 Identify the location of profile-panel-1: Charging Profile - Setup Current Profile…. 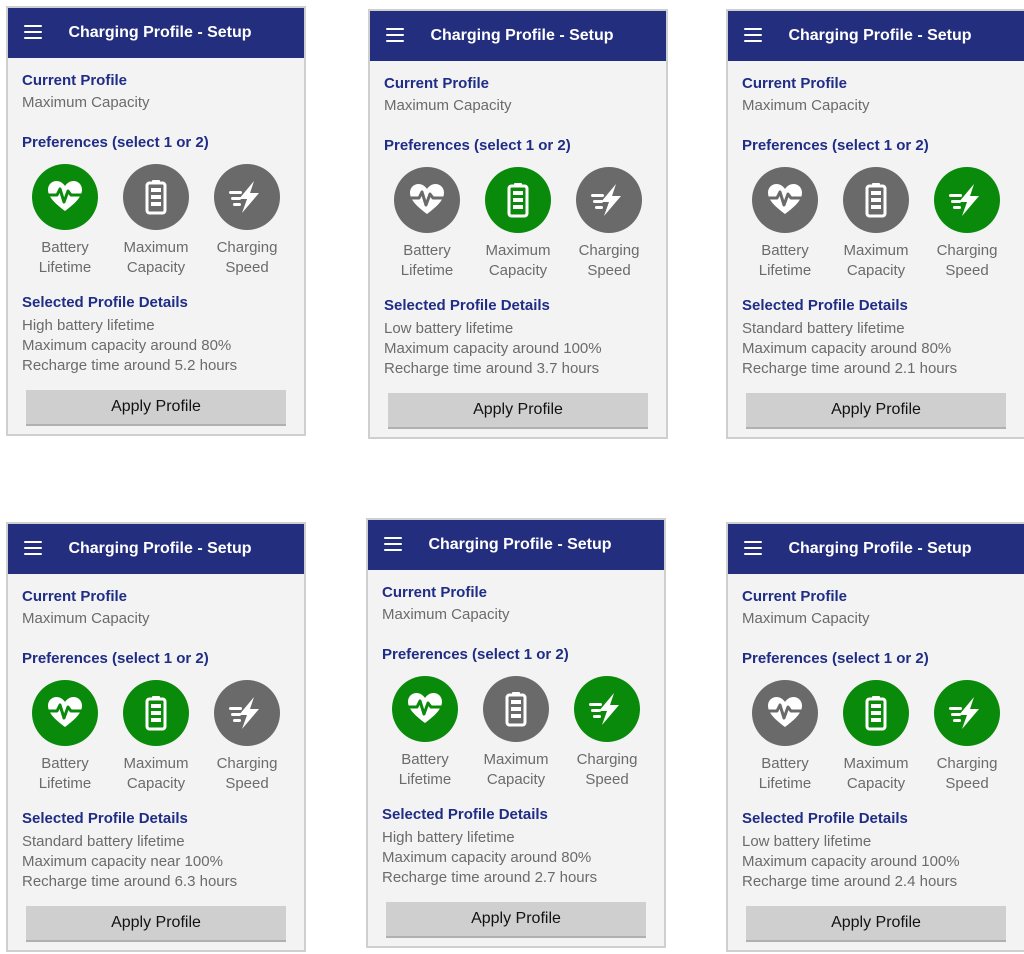
(156, 221).